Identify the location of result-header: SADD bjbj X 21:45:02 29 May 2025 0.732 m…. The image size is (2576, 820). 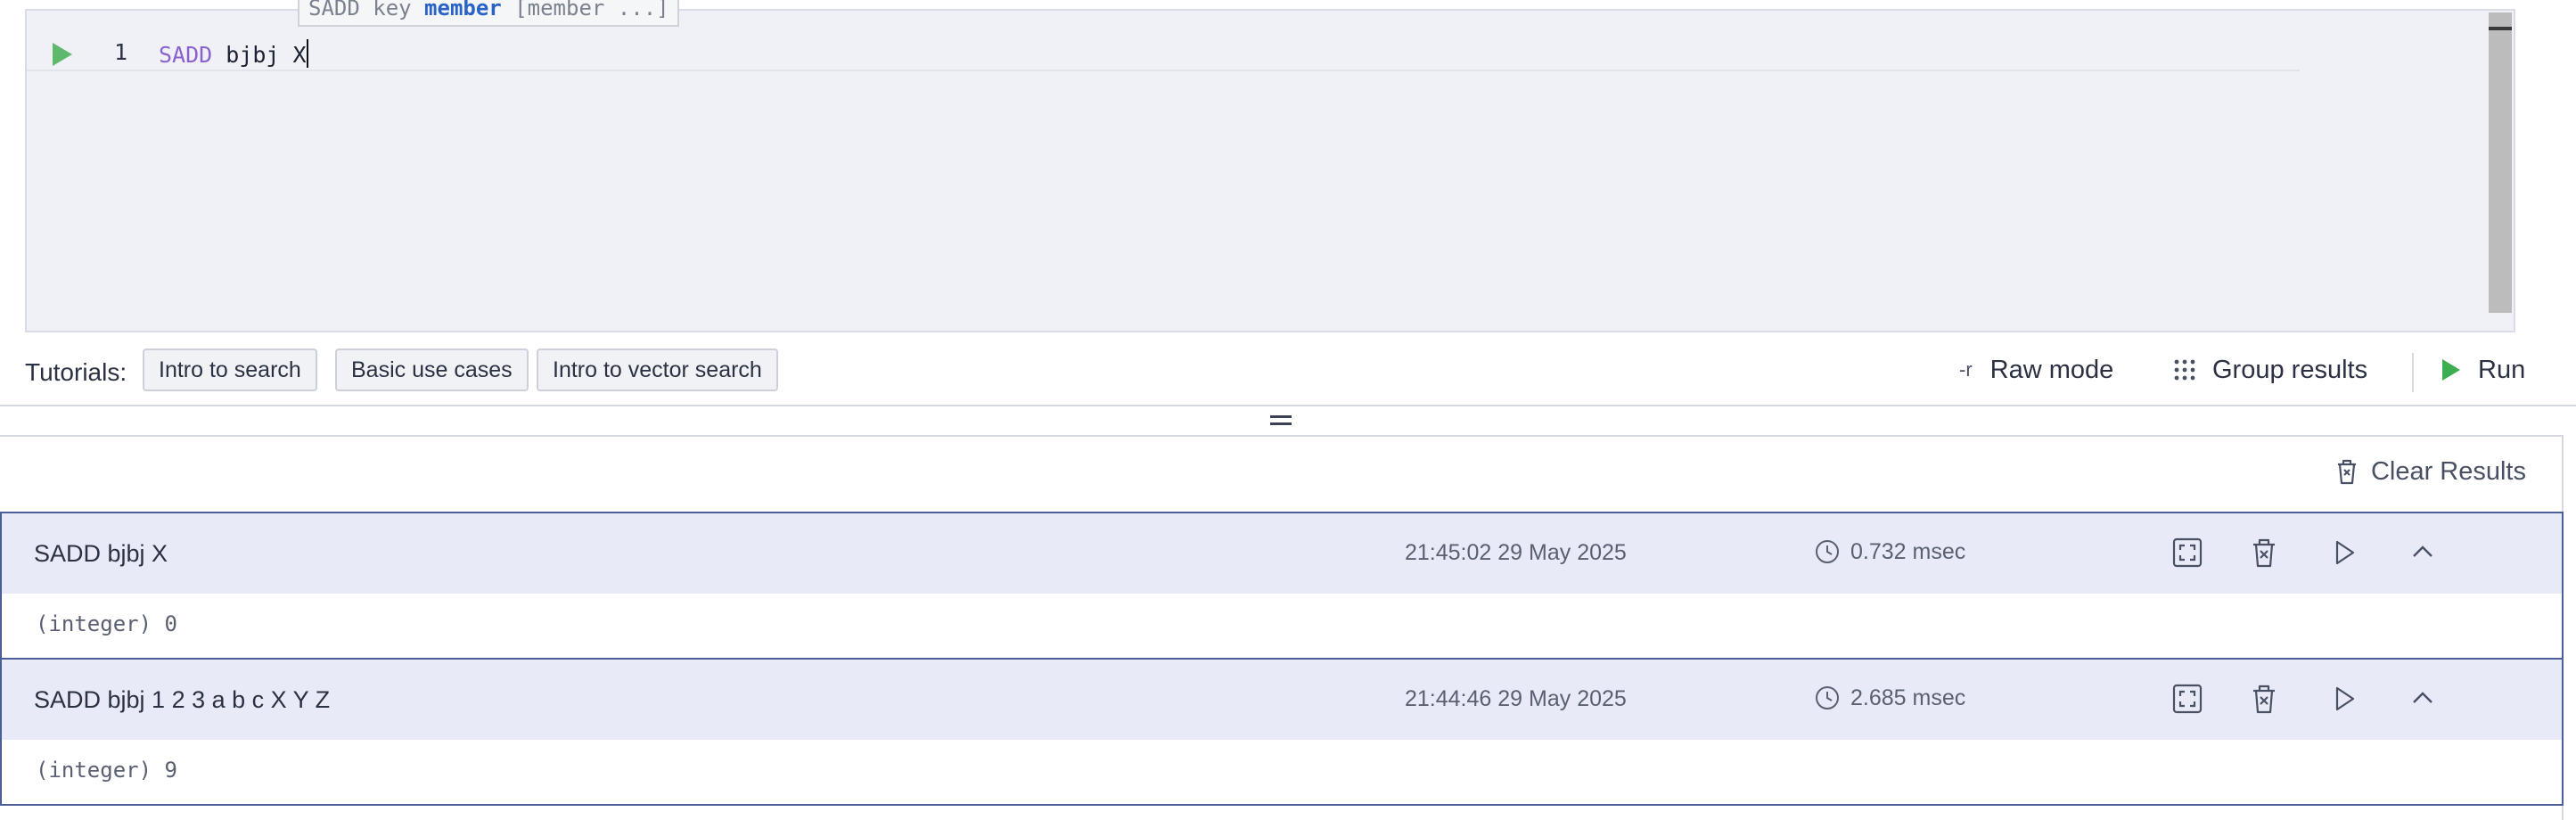
(1282, 554).